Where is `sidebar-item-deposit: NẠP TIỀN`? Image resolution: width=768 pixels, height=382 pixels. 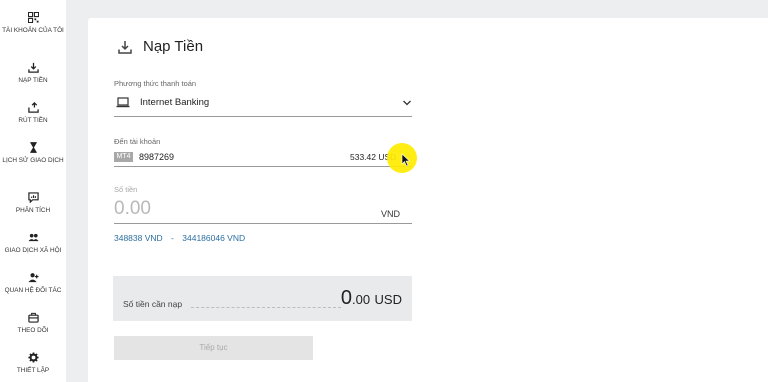
sidebar-item-deposit: NẠP TIỀN is located at coordinates (33, 73).